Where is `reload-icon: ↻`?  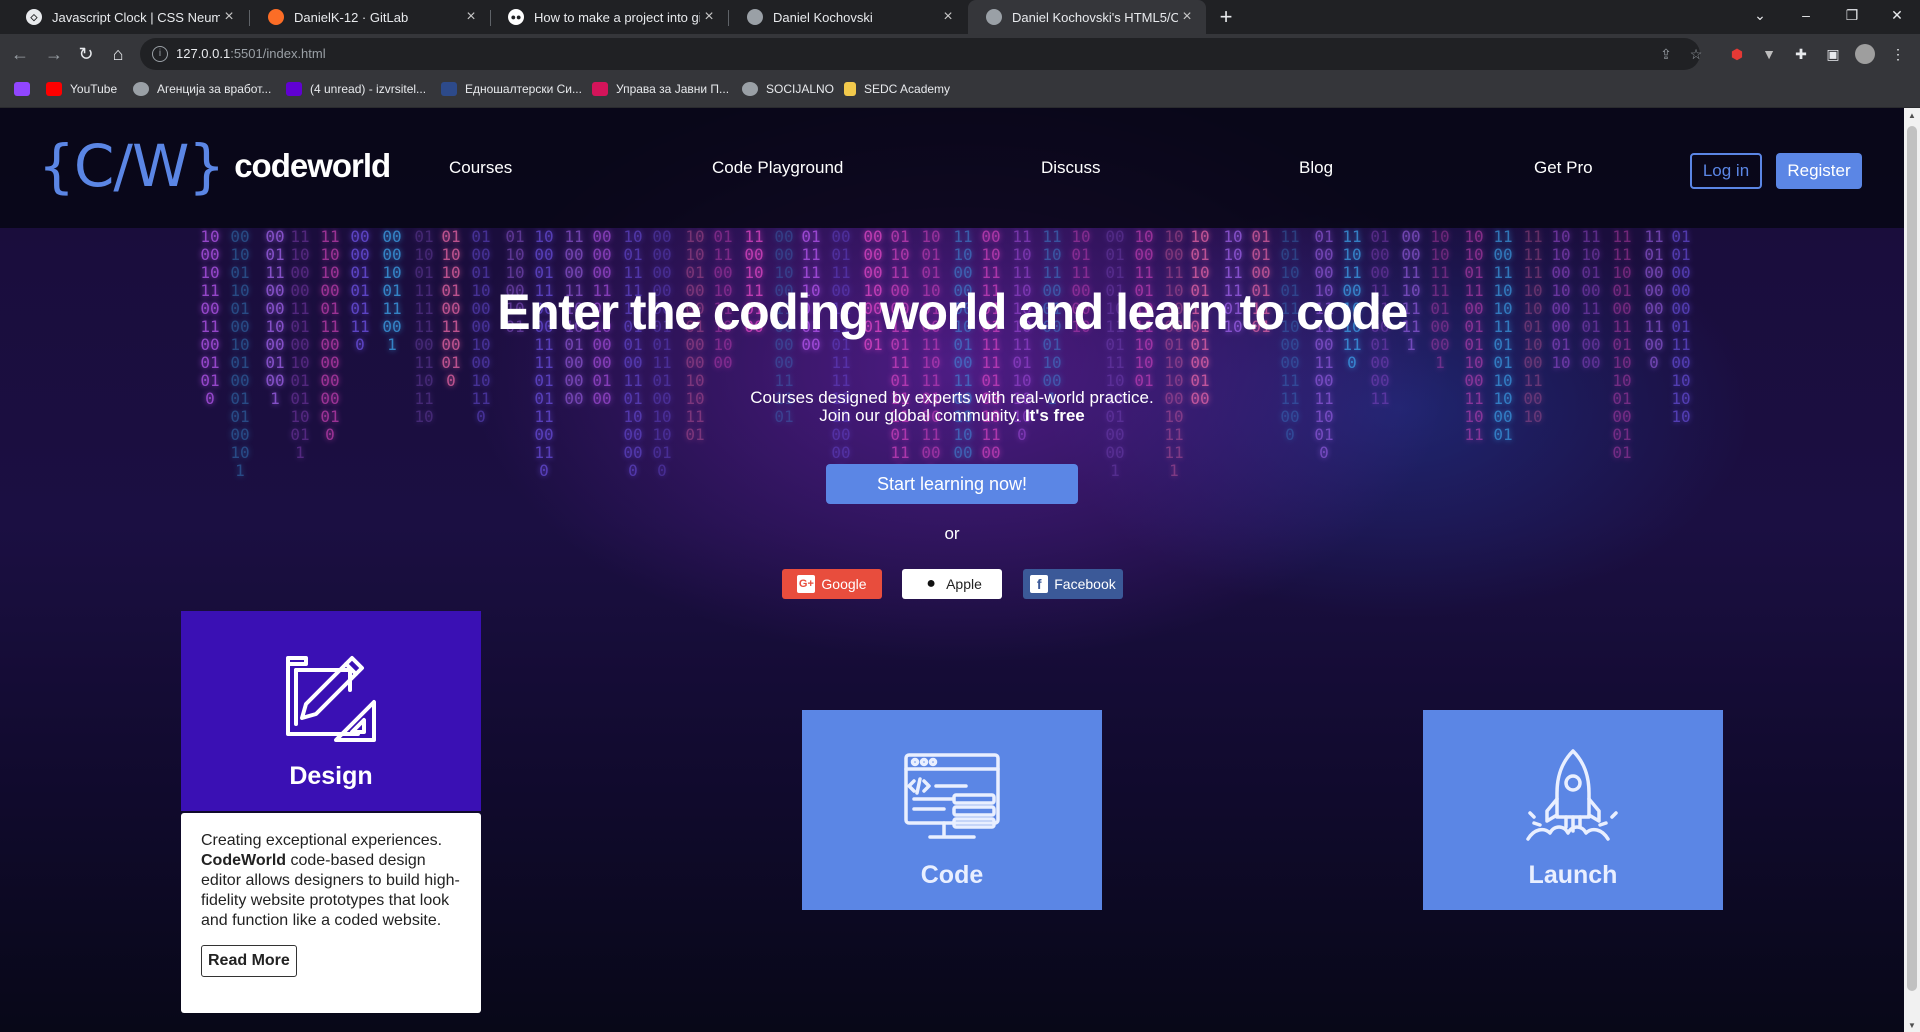
reload-icon: ↻ is located at coordinates (86, 54).